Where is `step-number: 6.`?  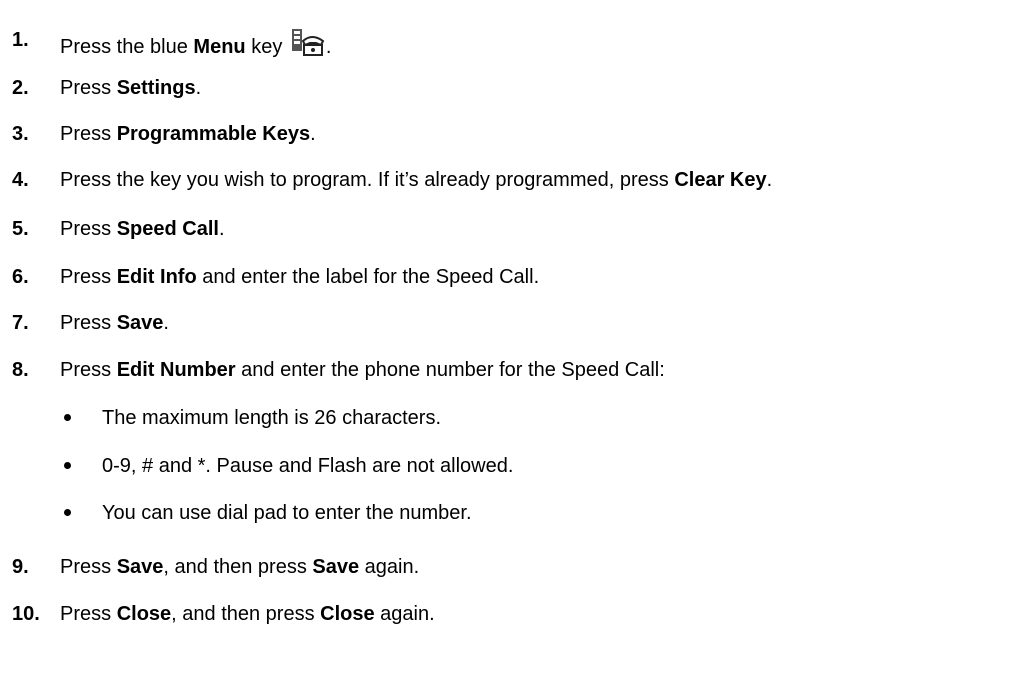
step-number: 6. is located at coordinates (20, 277).